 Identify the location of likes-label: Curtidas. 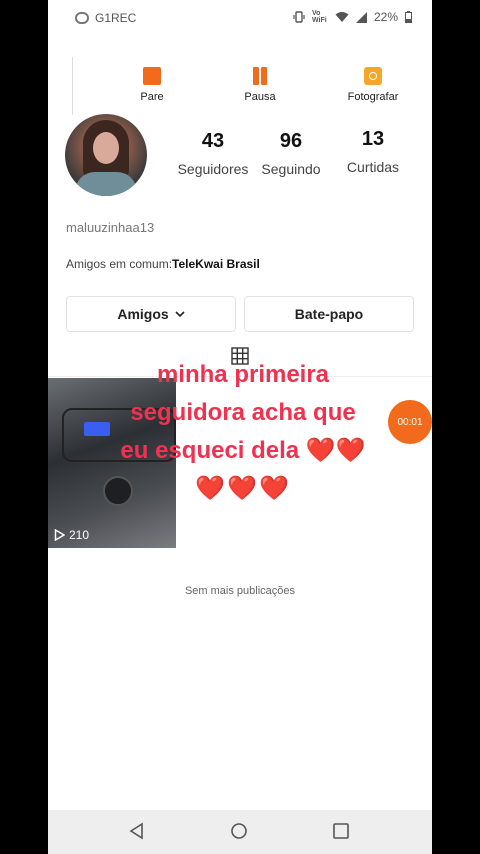
(373, 167).